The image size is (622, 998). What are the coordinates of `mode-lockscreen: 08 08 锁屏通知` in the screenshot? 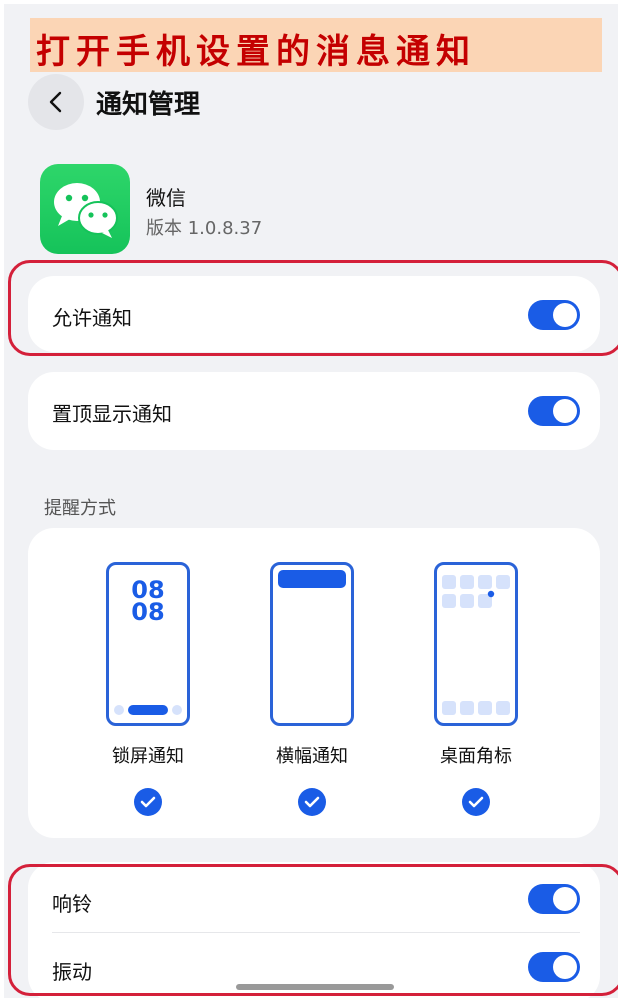 It's located at (148, 689).